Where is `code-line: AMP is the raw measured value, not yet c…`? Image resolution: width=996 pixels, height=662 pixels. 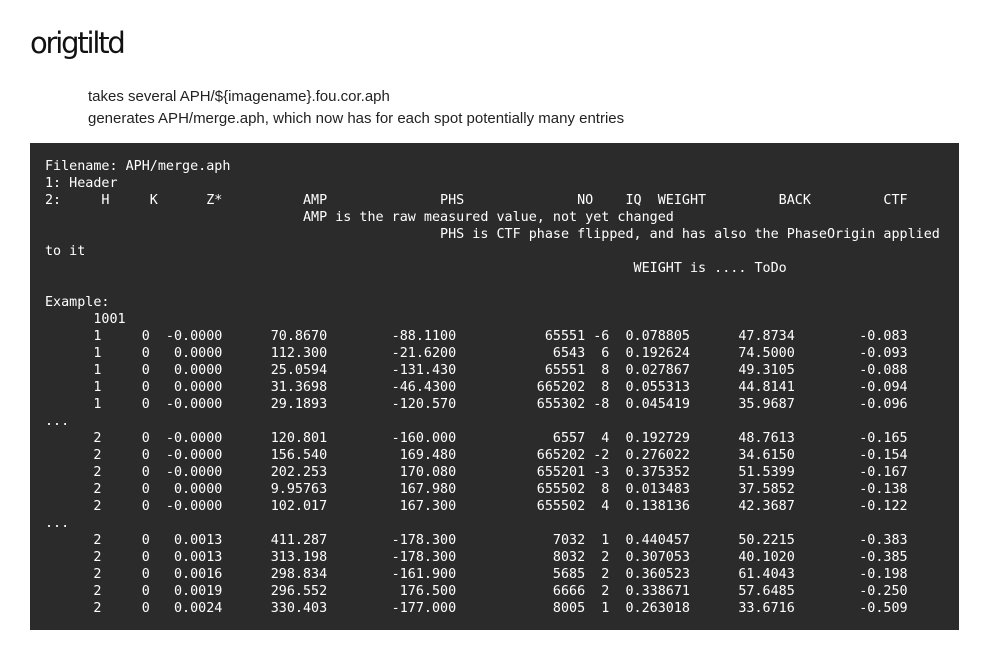 code-line: AMP is the raw measured value, not yet c… is located at coordinates (359, 217).